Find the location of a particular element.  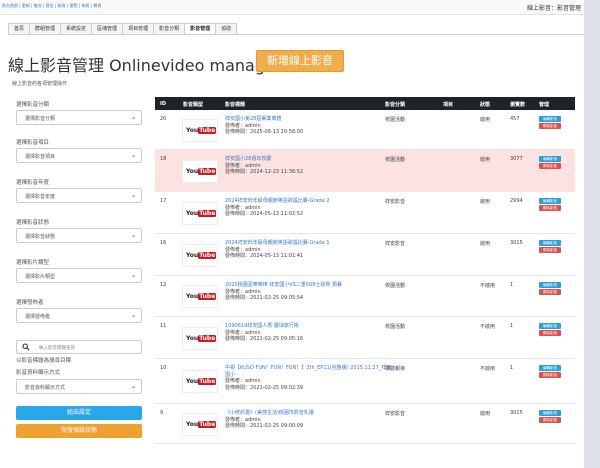

header-id: ID is located at coordinates (163, 104).